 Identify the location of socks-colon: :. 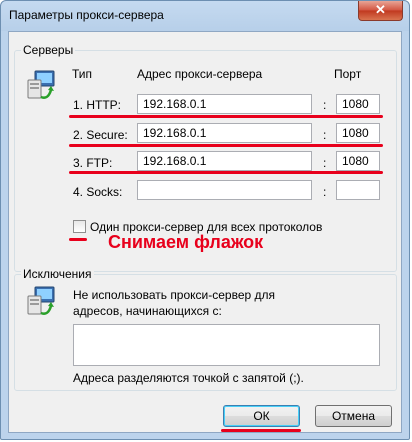
(325, 192).